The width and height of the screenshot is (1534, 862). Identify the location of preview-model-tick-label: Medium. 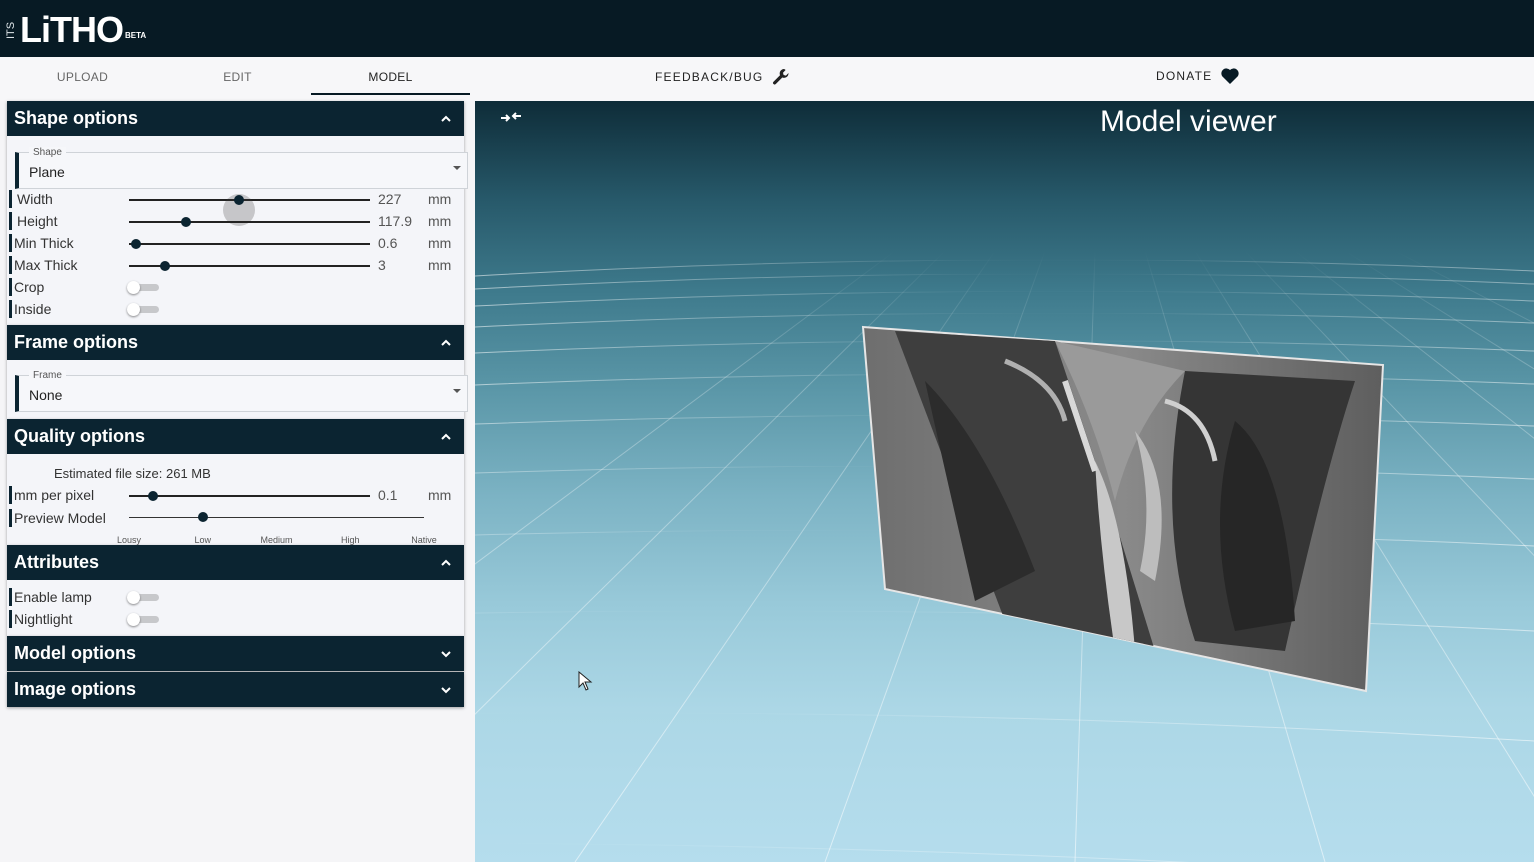
(276, 540).